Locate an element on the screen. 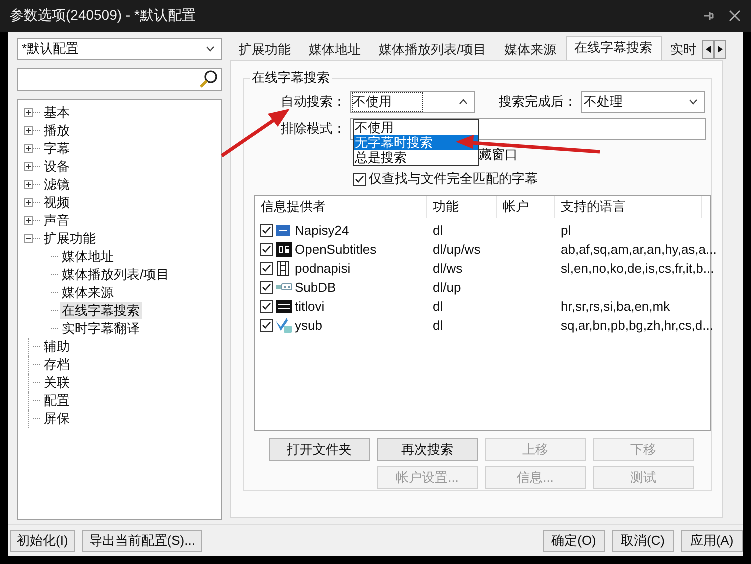  table-cell-text: dl/up is located at coordinates (447, 287).